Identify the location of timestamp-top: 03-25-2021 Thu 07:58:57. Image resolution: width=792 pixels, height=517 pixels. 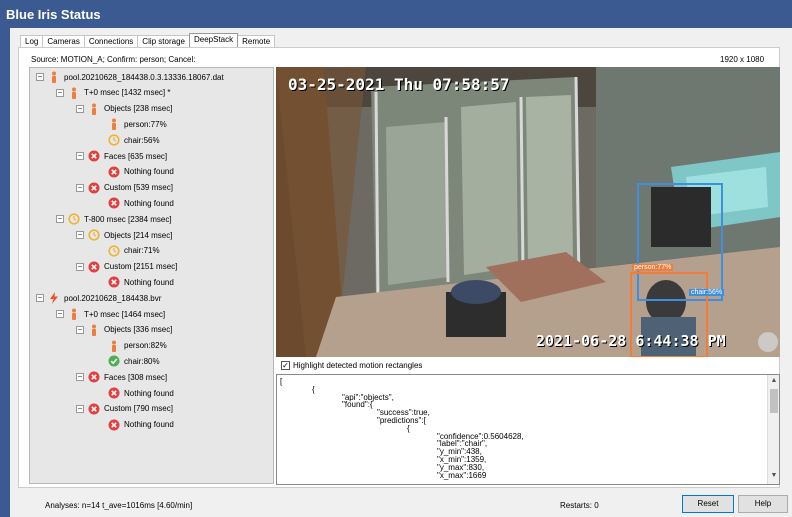
(399, 84).